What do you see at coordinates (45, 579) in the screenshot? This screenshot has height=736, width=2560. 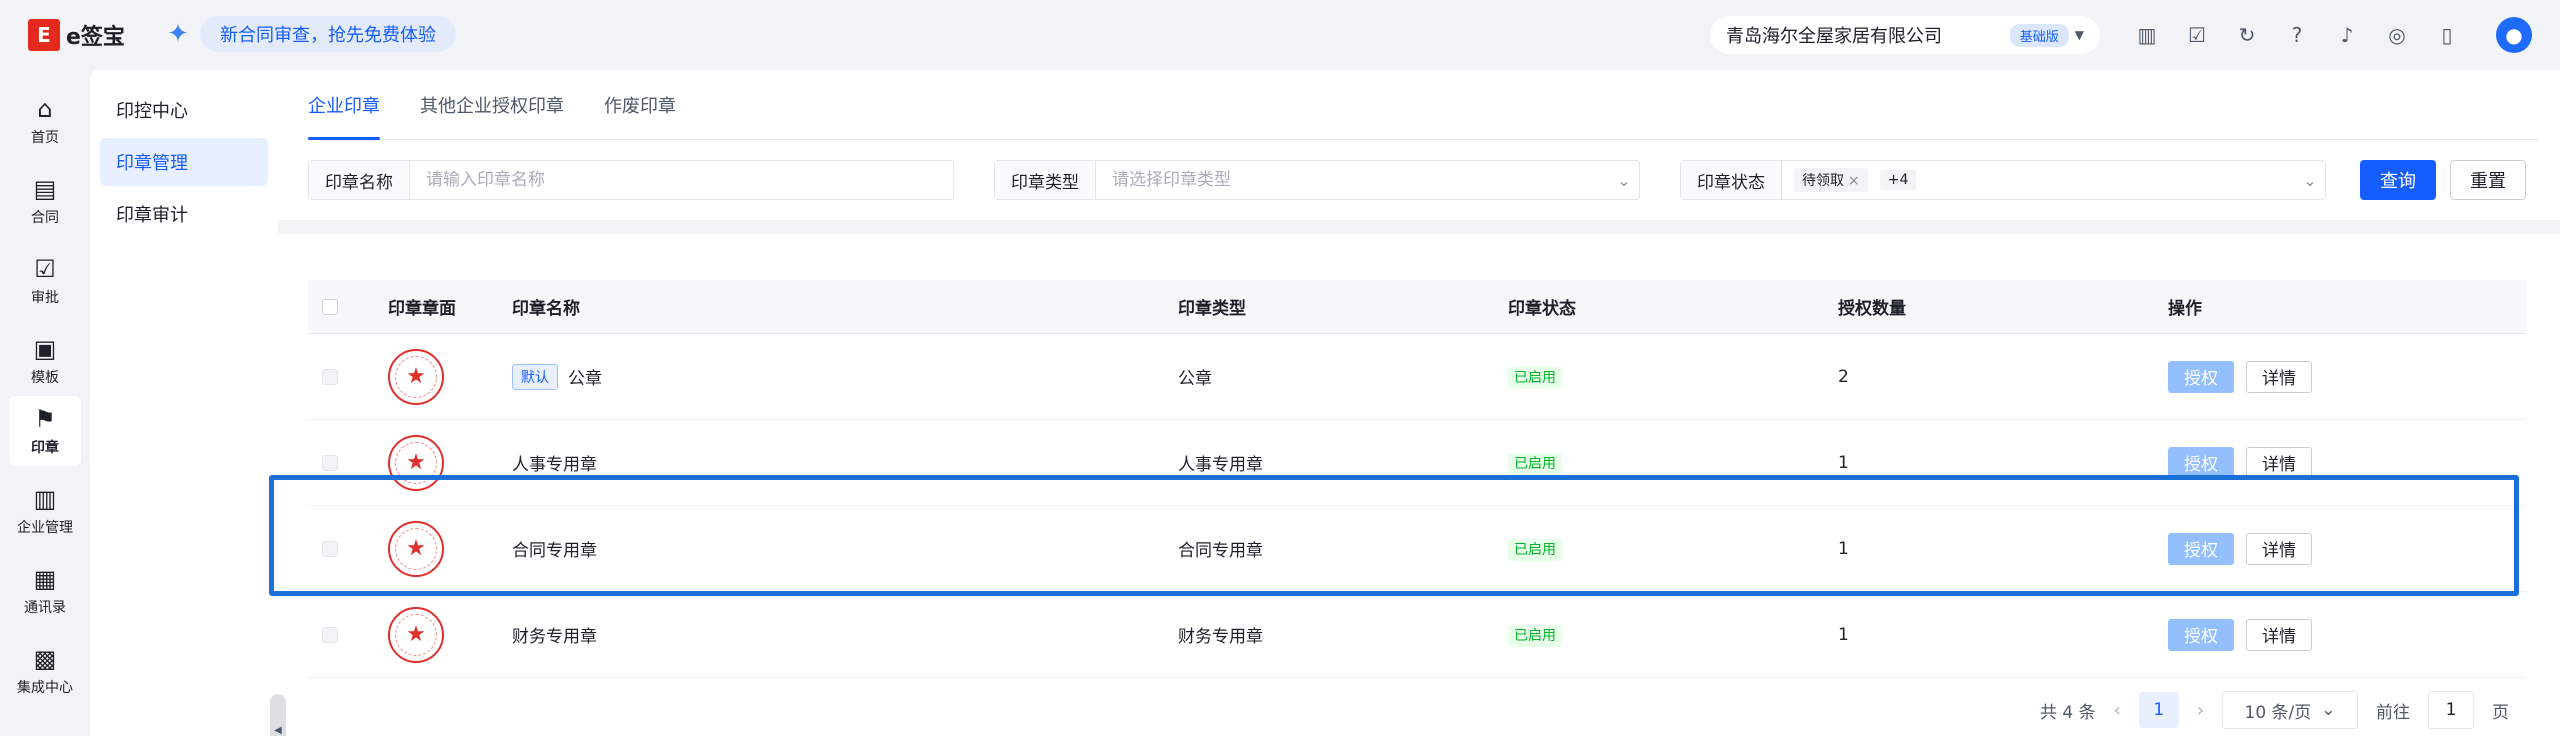 I see `contacts-icon: ▦` at bounding box center [45, 579].